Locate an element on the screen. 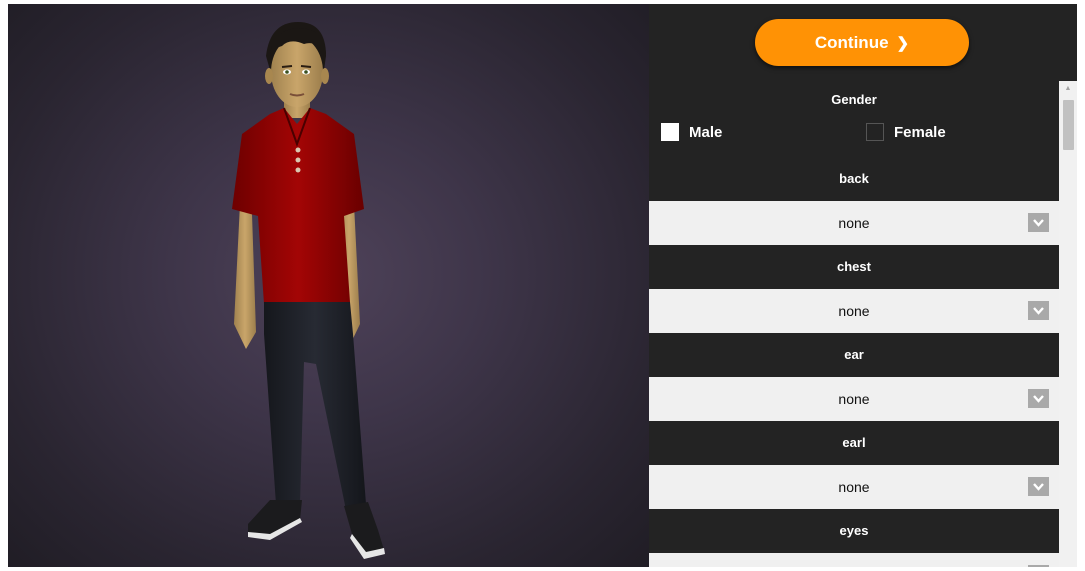 Image resolution: width=1085 pixels, height=571 pixels. gender-options: Male Female is located at coordinates (854, 138).